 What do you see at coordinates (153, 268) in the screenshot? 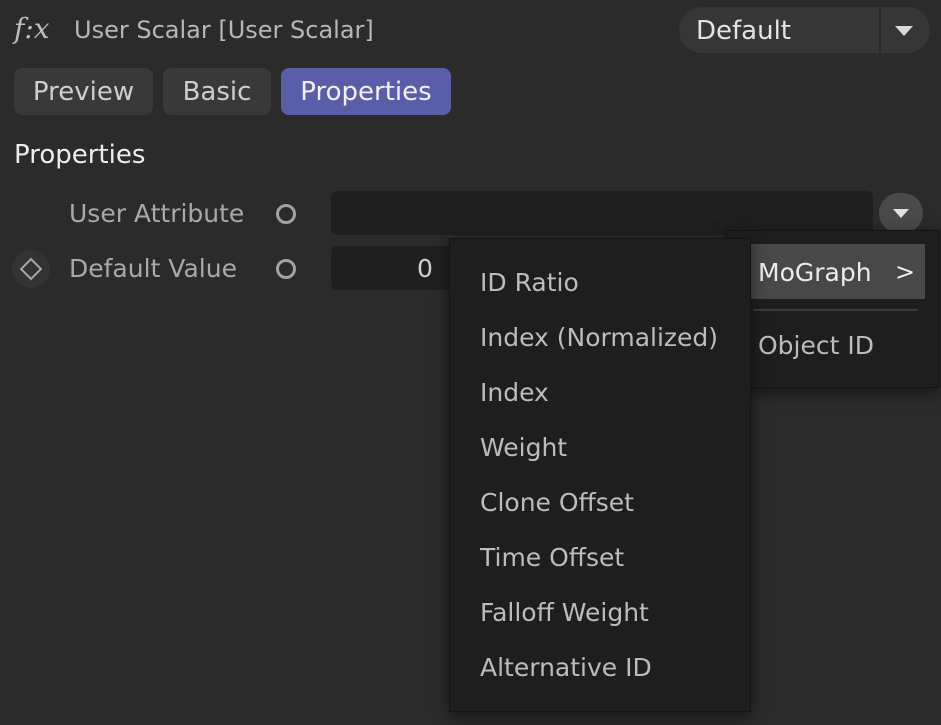
I see `default-value-label: Default Value` at bounding box center [153, 268].